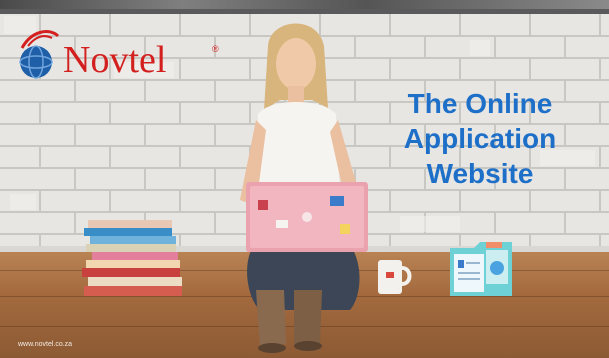 This screenshot has height=358, width=609. Describe the element at coordinates (132, 258) in the screenshot. I see `book-stack-icon` at that location.